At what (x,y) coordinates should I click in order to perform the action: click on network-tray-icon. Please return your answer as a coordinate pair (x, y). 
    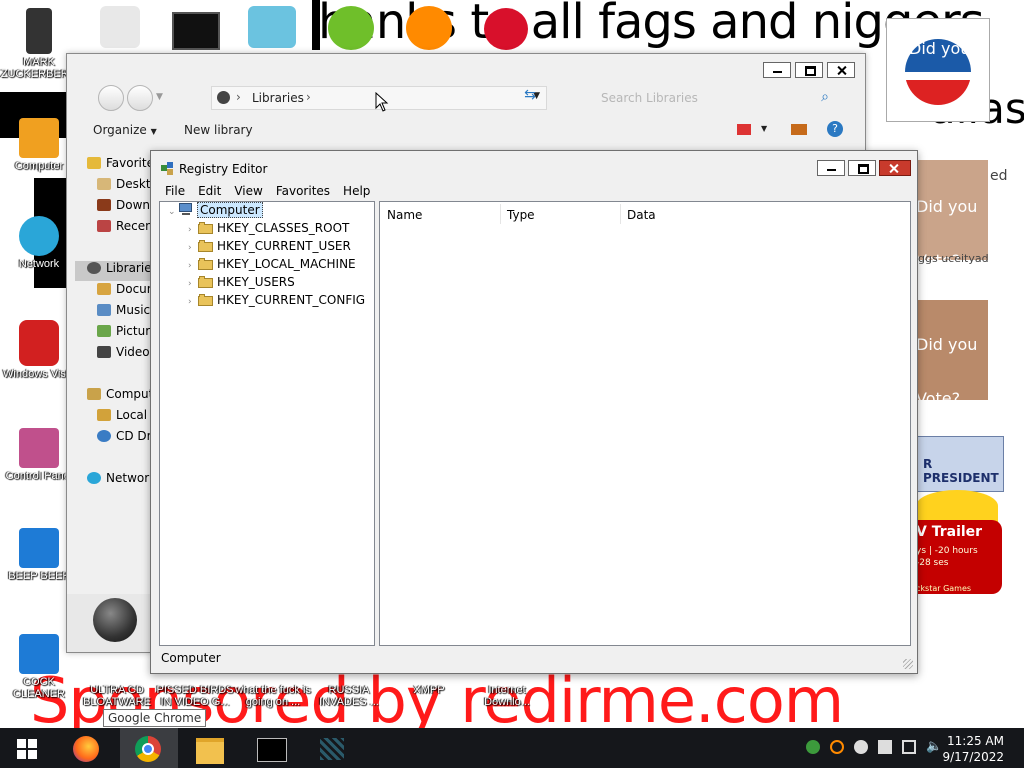
    Looking at the image, I should click on (813, 747).